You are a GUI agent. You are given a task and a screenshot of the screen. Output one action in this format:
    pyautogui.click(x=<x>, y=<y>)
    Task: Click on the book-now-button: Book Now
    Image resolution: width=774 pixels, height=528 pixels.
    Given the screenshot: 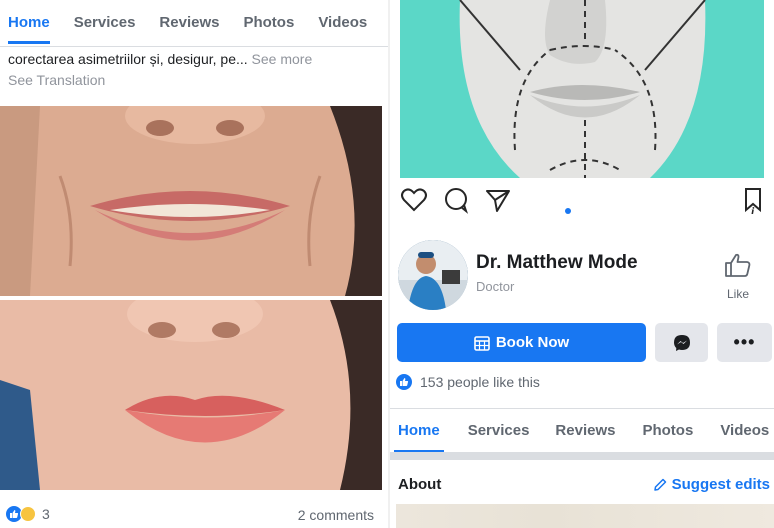 What is the action you would take?
    pyautogui.click(x=521, y=342)
    